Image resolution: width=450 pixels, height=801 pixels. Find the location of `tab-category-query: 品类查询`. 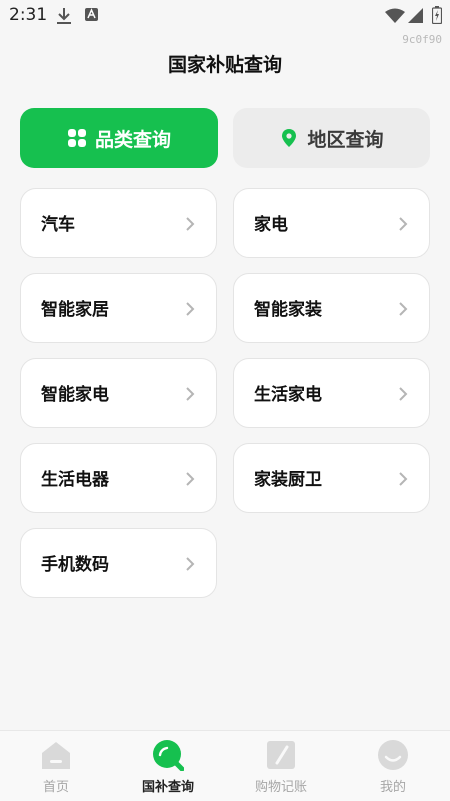

tab-category-query: 品类查询 is located at coordinates (119, 138).